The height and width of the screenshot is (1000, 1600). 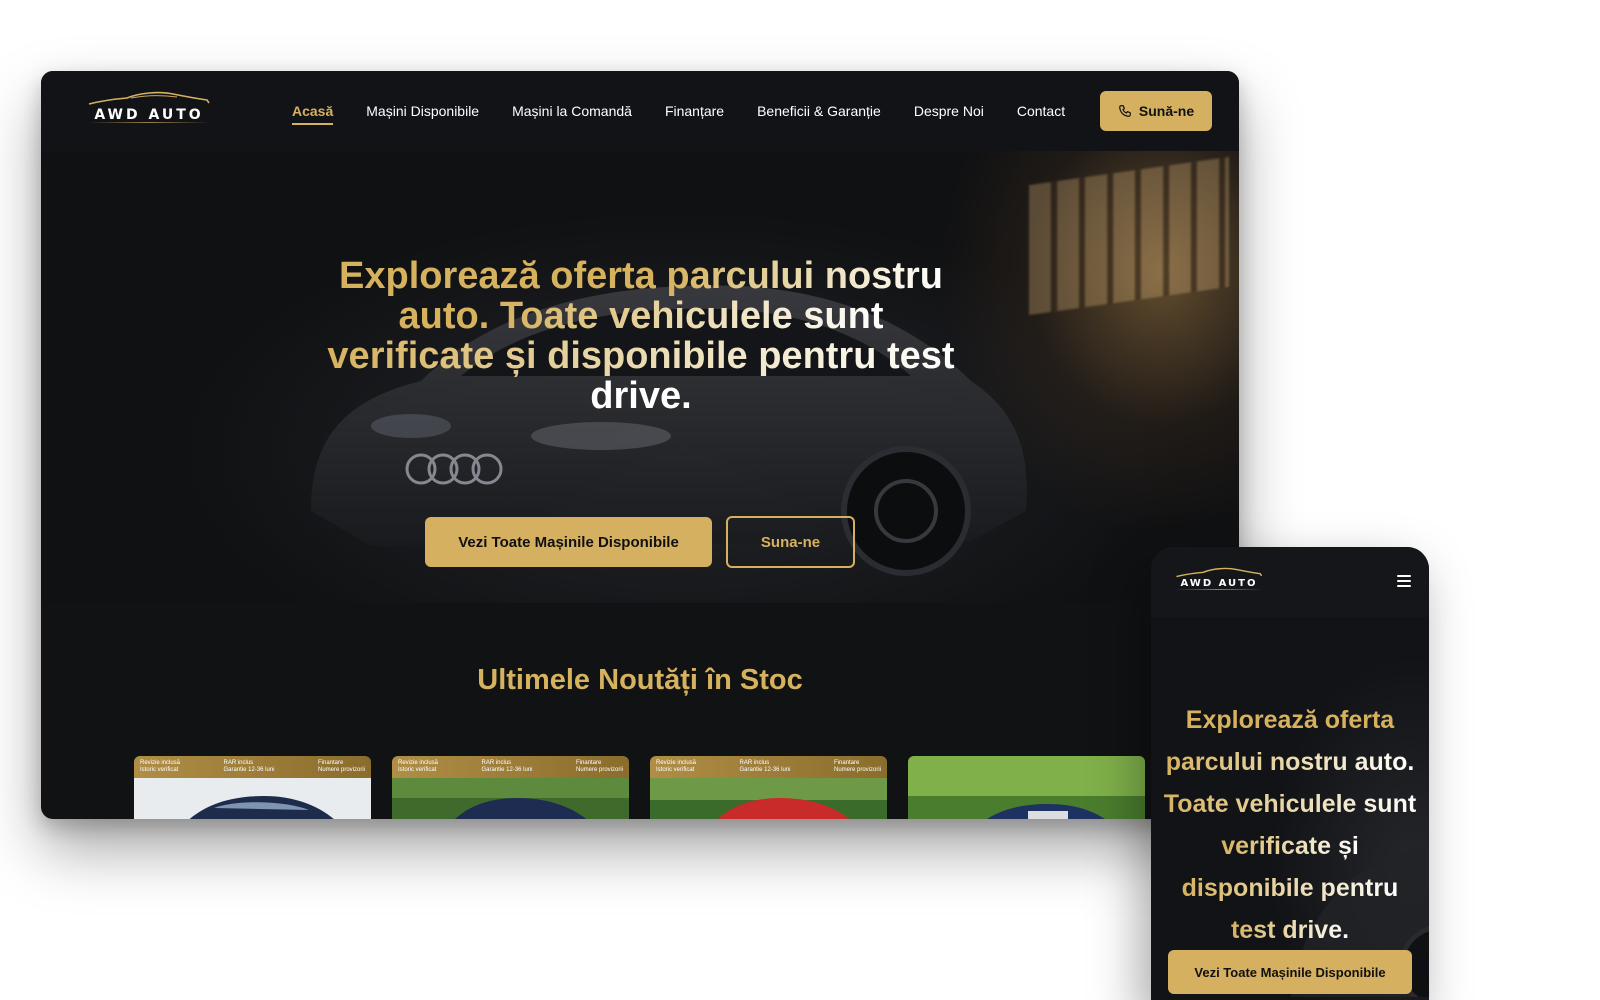 What do you see at coordinates (1129, 236) in the screenshot?
I see `garage-window-light` at bounding box center [1129, 236].